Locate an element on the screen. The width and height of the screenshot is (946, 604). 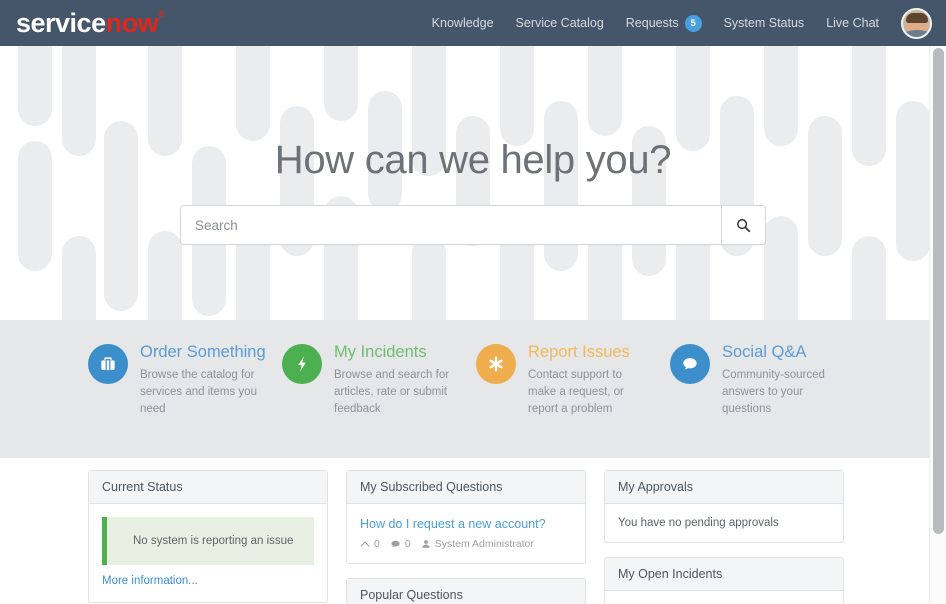
lightning-bolt-icon is located at coordinates (302, 364).